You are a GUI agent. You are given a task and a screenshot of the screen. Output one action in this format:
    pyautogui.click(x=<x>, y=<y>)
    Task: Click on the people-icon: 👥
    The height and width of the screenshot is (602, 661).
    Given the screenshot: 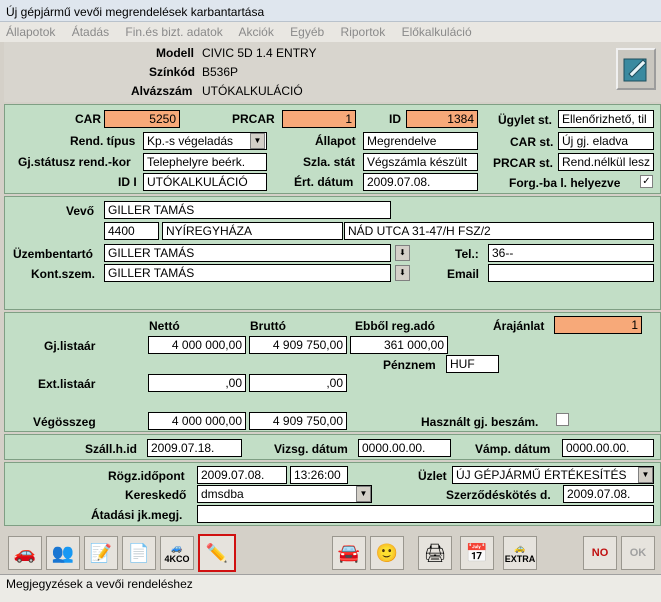 What is the action you would take?
    pyautogui.click(x=63, y=553)
    